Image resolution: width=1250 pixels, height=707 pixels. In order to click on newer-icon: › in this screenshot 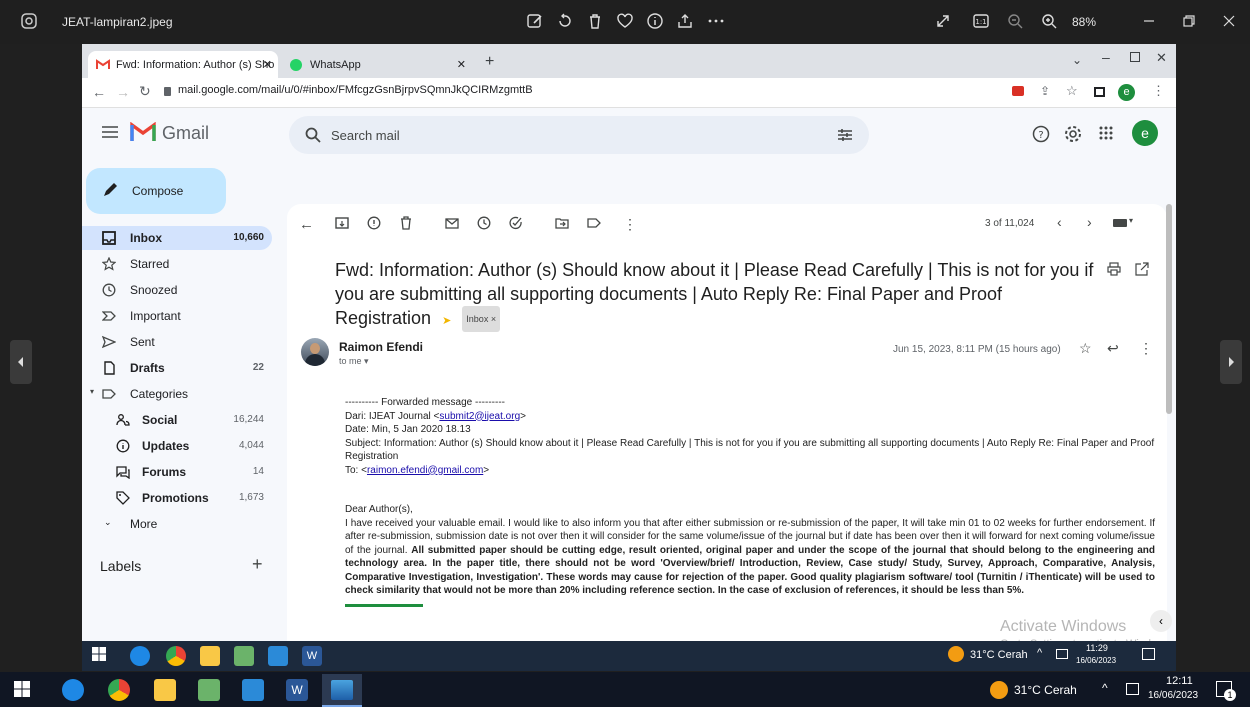, I will do `click(1089, 222)`.